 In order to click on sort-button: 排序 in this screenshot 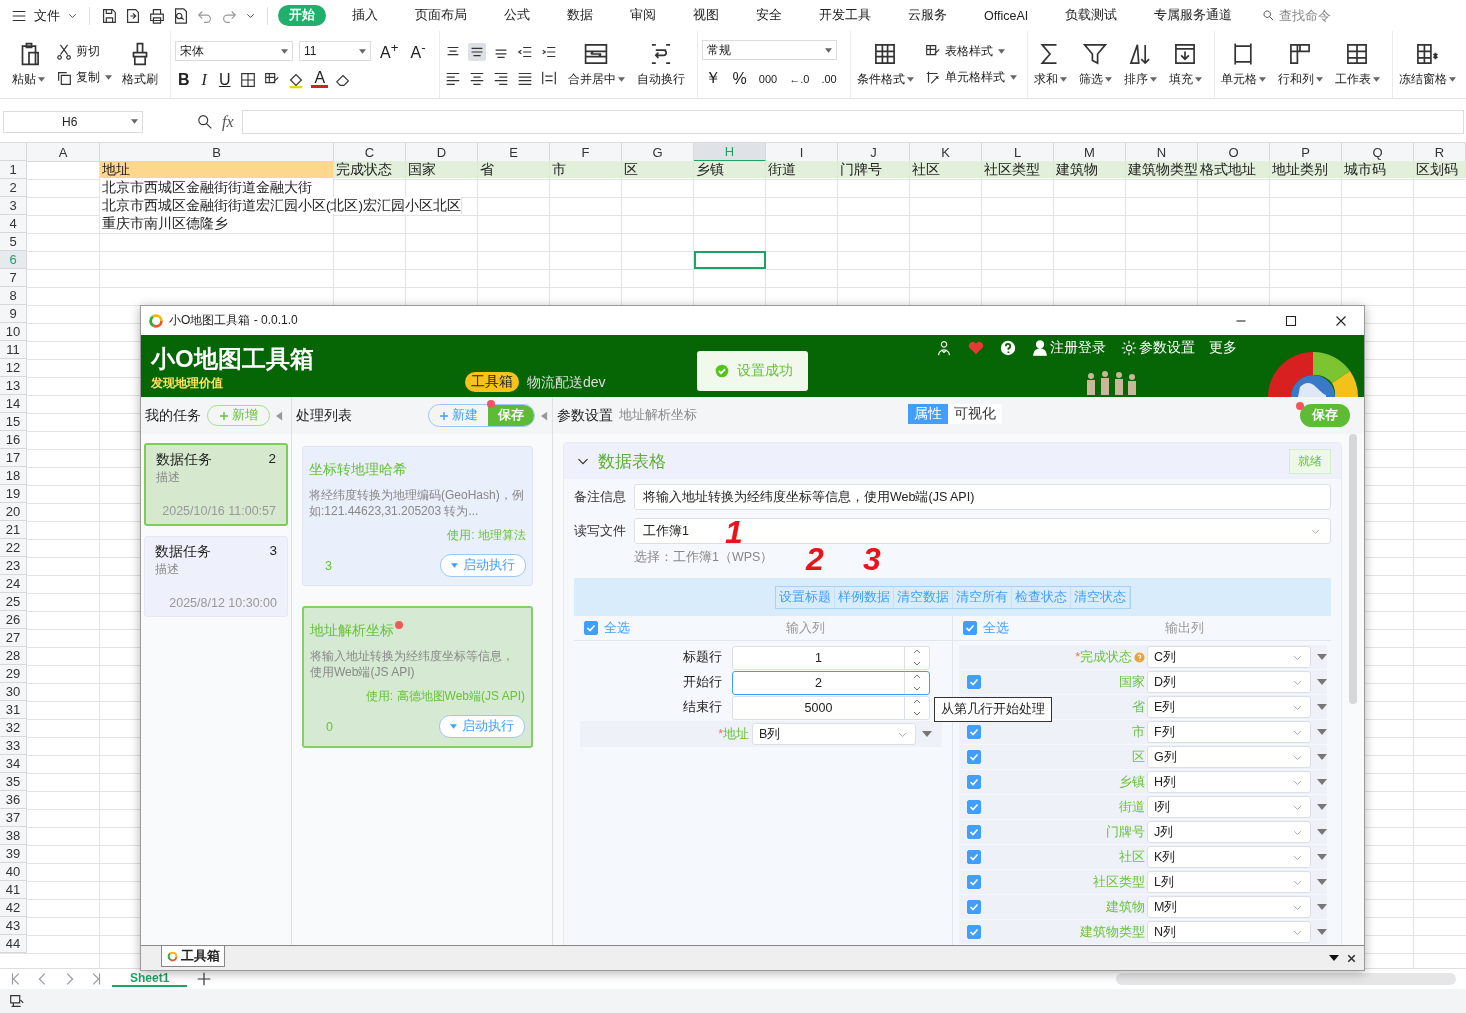, I will do `click(1140, 64)`.